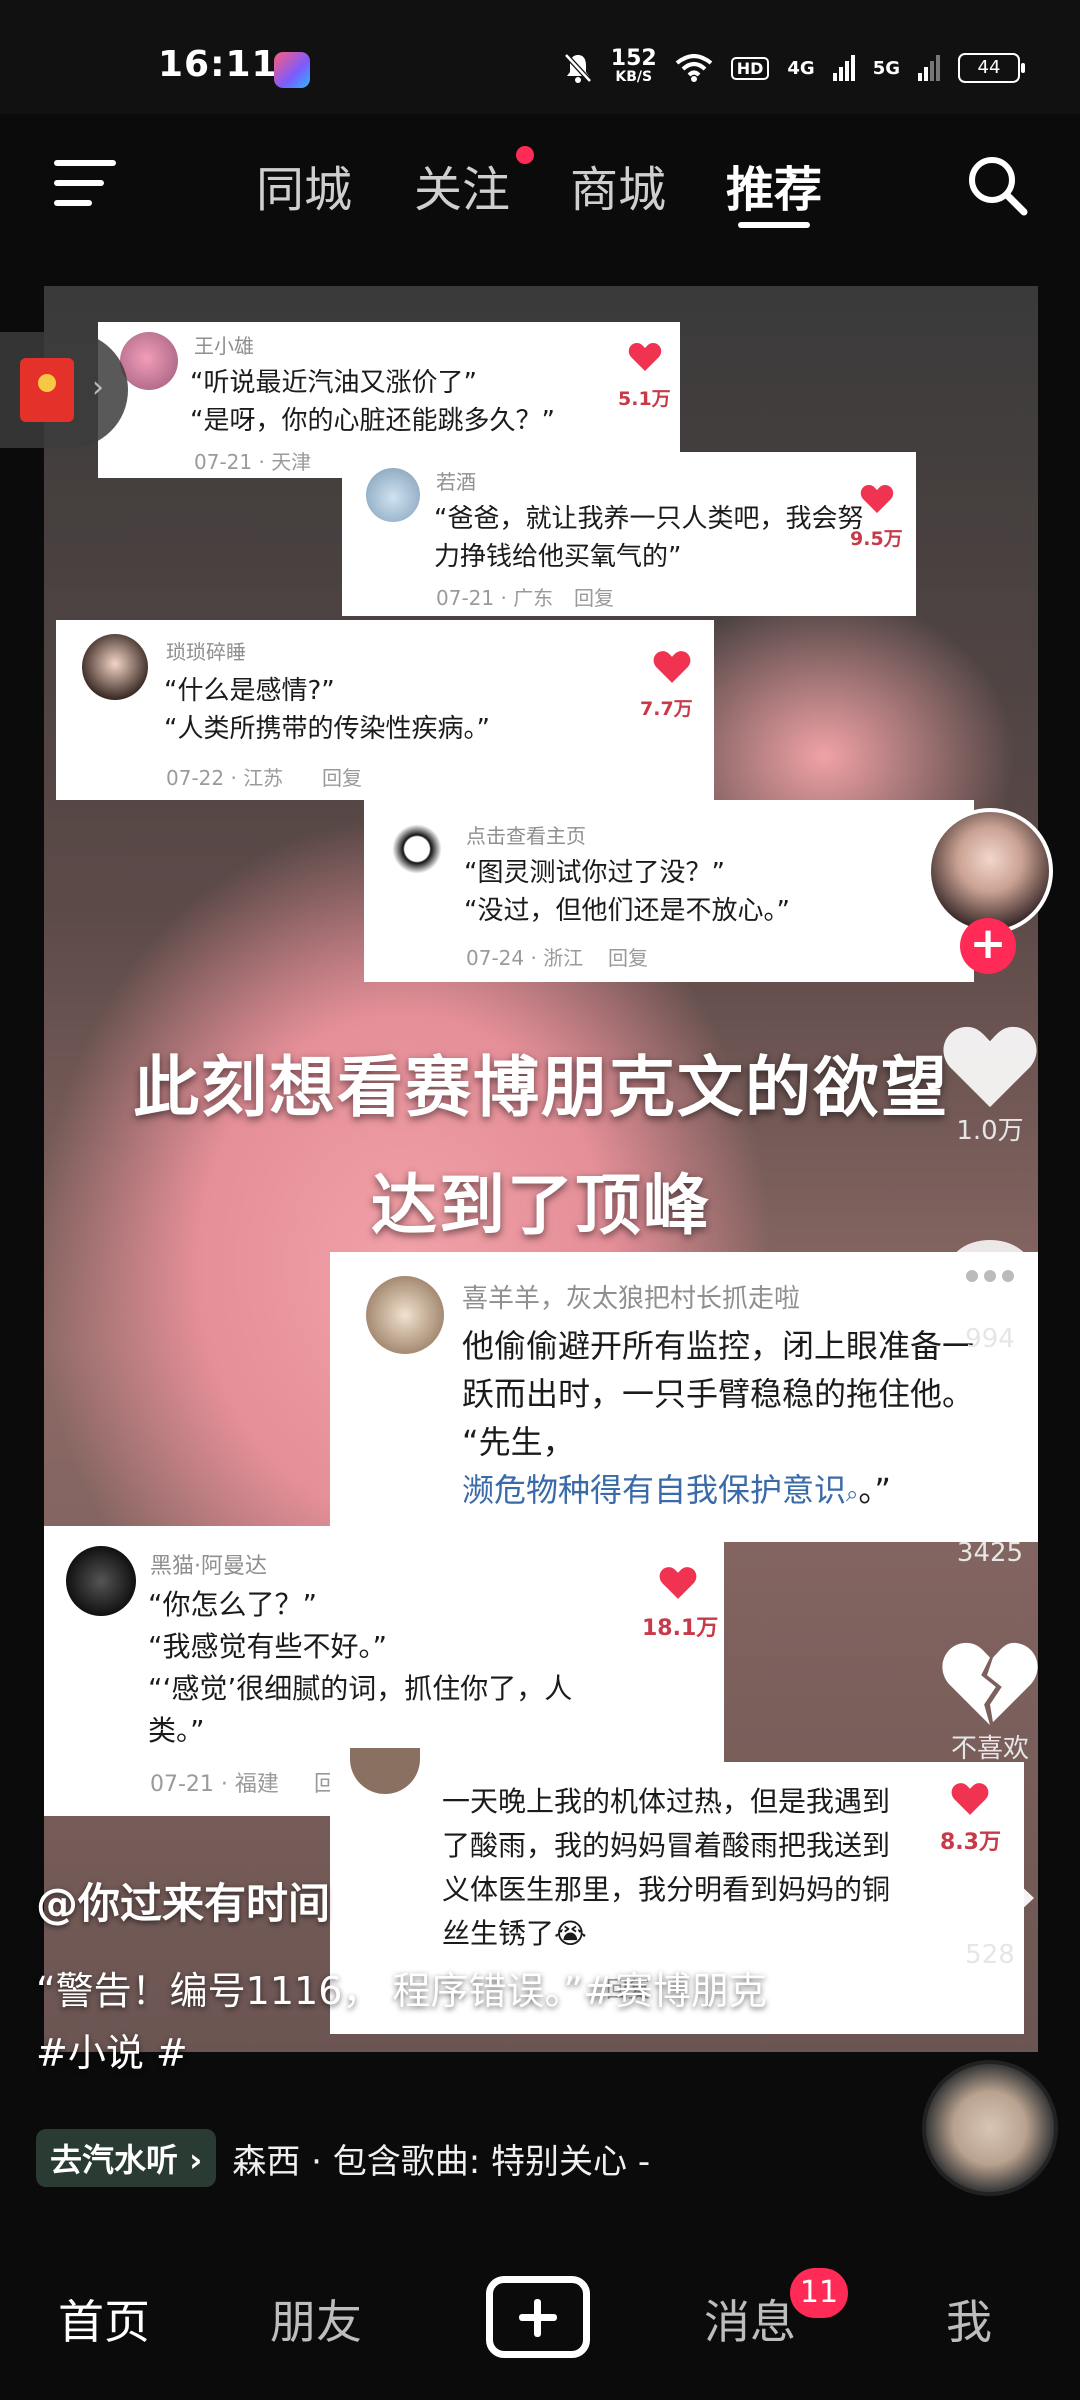  What do you see at coordinates (666, 1889) in the screenshot?
I see `comment-line: 义体医生那里，我分明看到妈妈的铜` at bounding box center [666, 1889].